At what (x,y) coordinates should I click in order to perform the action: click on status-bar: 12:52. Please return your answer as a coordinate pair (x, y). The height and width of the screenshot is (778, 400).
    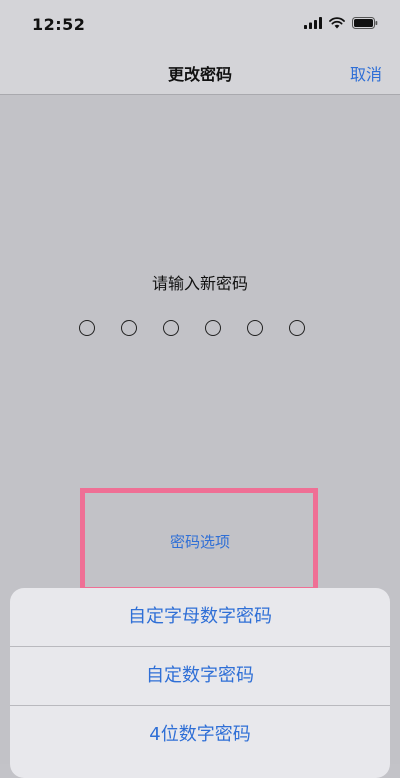
    Looking at the image, I should click on (200, 24).